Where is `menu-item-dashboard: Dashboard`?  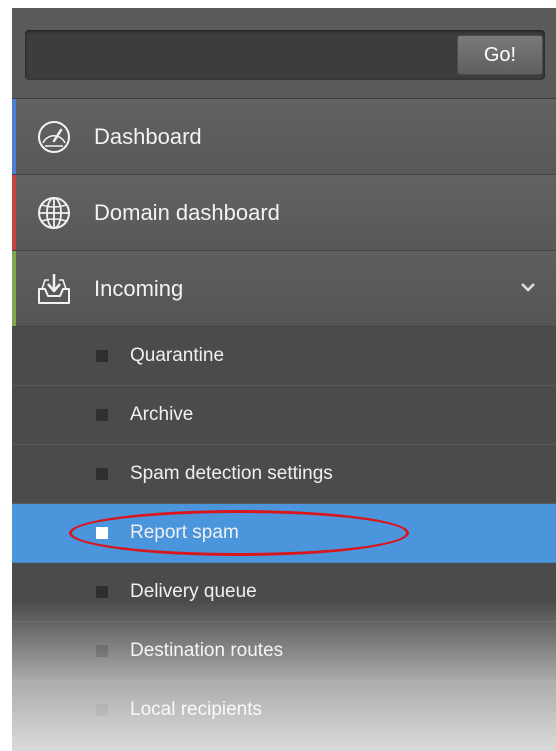
menu-item-dashboard: Dashboard is located at coordinates (284, 137).